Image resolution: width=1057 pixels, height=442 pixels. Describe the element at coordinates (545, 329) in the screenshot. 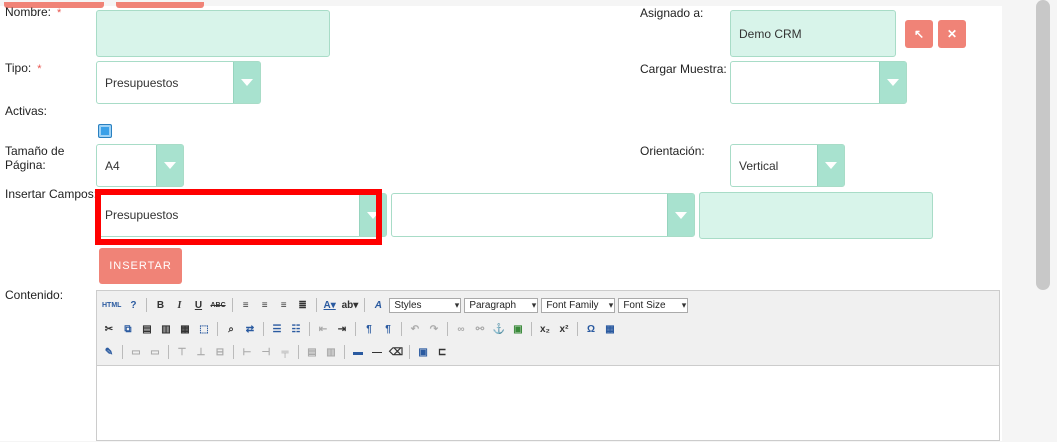

I see `subscript-icon: x₂` at that location.